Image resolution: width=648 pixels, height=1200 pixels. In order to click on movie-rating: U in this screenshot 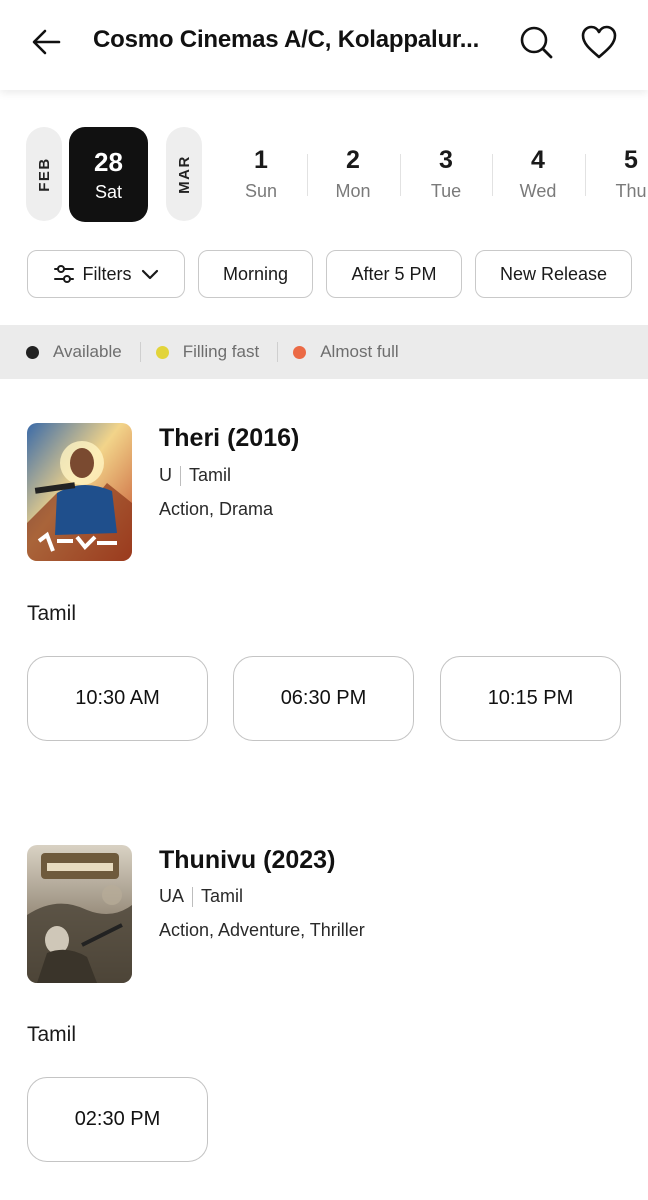, I will do `click(165, 475)`.